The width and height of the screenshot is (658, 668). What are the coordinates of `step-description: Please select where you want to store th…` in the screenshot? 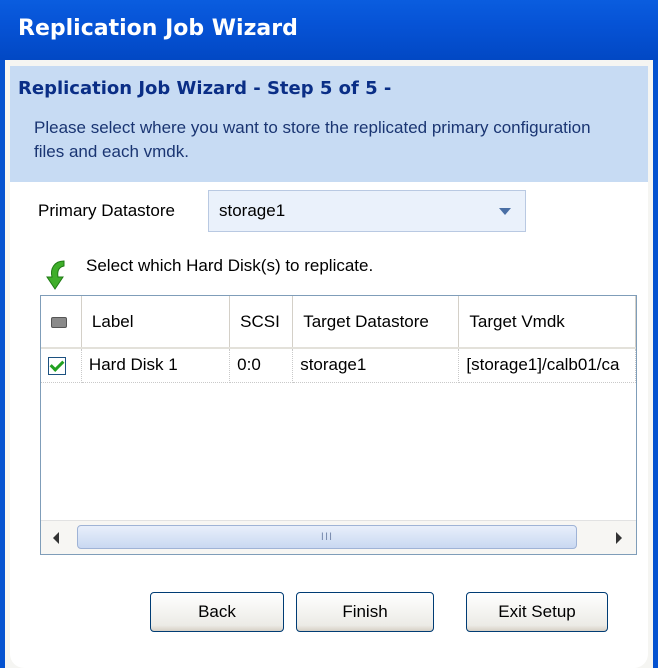 It's located at (312, 139).